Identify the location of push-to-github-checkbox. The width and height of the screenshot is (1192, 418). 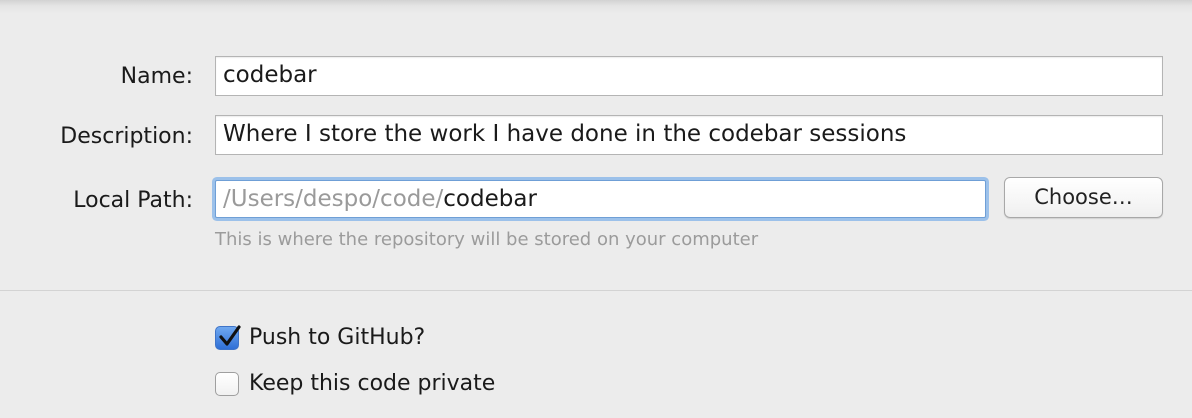
(228, 337).